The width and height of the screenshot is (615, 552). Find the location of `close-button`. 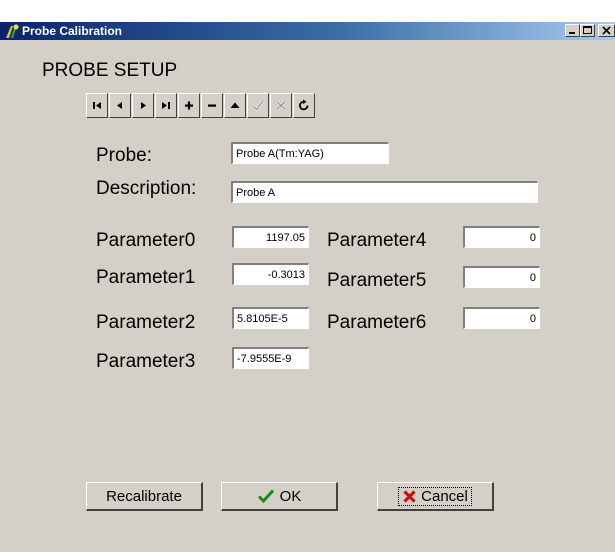

close-button is located at coordinates (606, 30).